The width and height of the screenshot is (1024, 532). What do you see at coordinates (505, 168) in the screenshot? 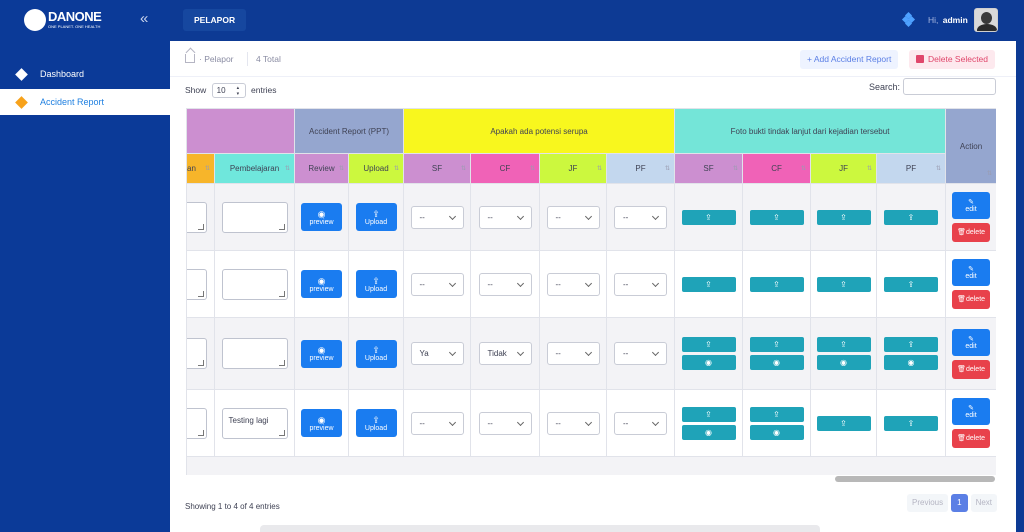
I see `column-header-cf: CF ⇅` at bounding box center [505, 168].